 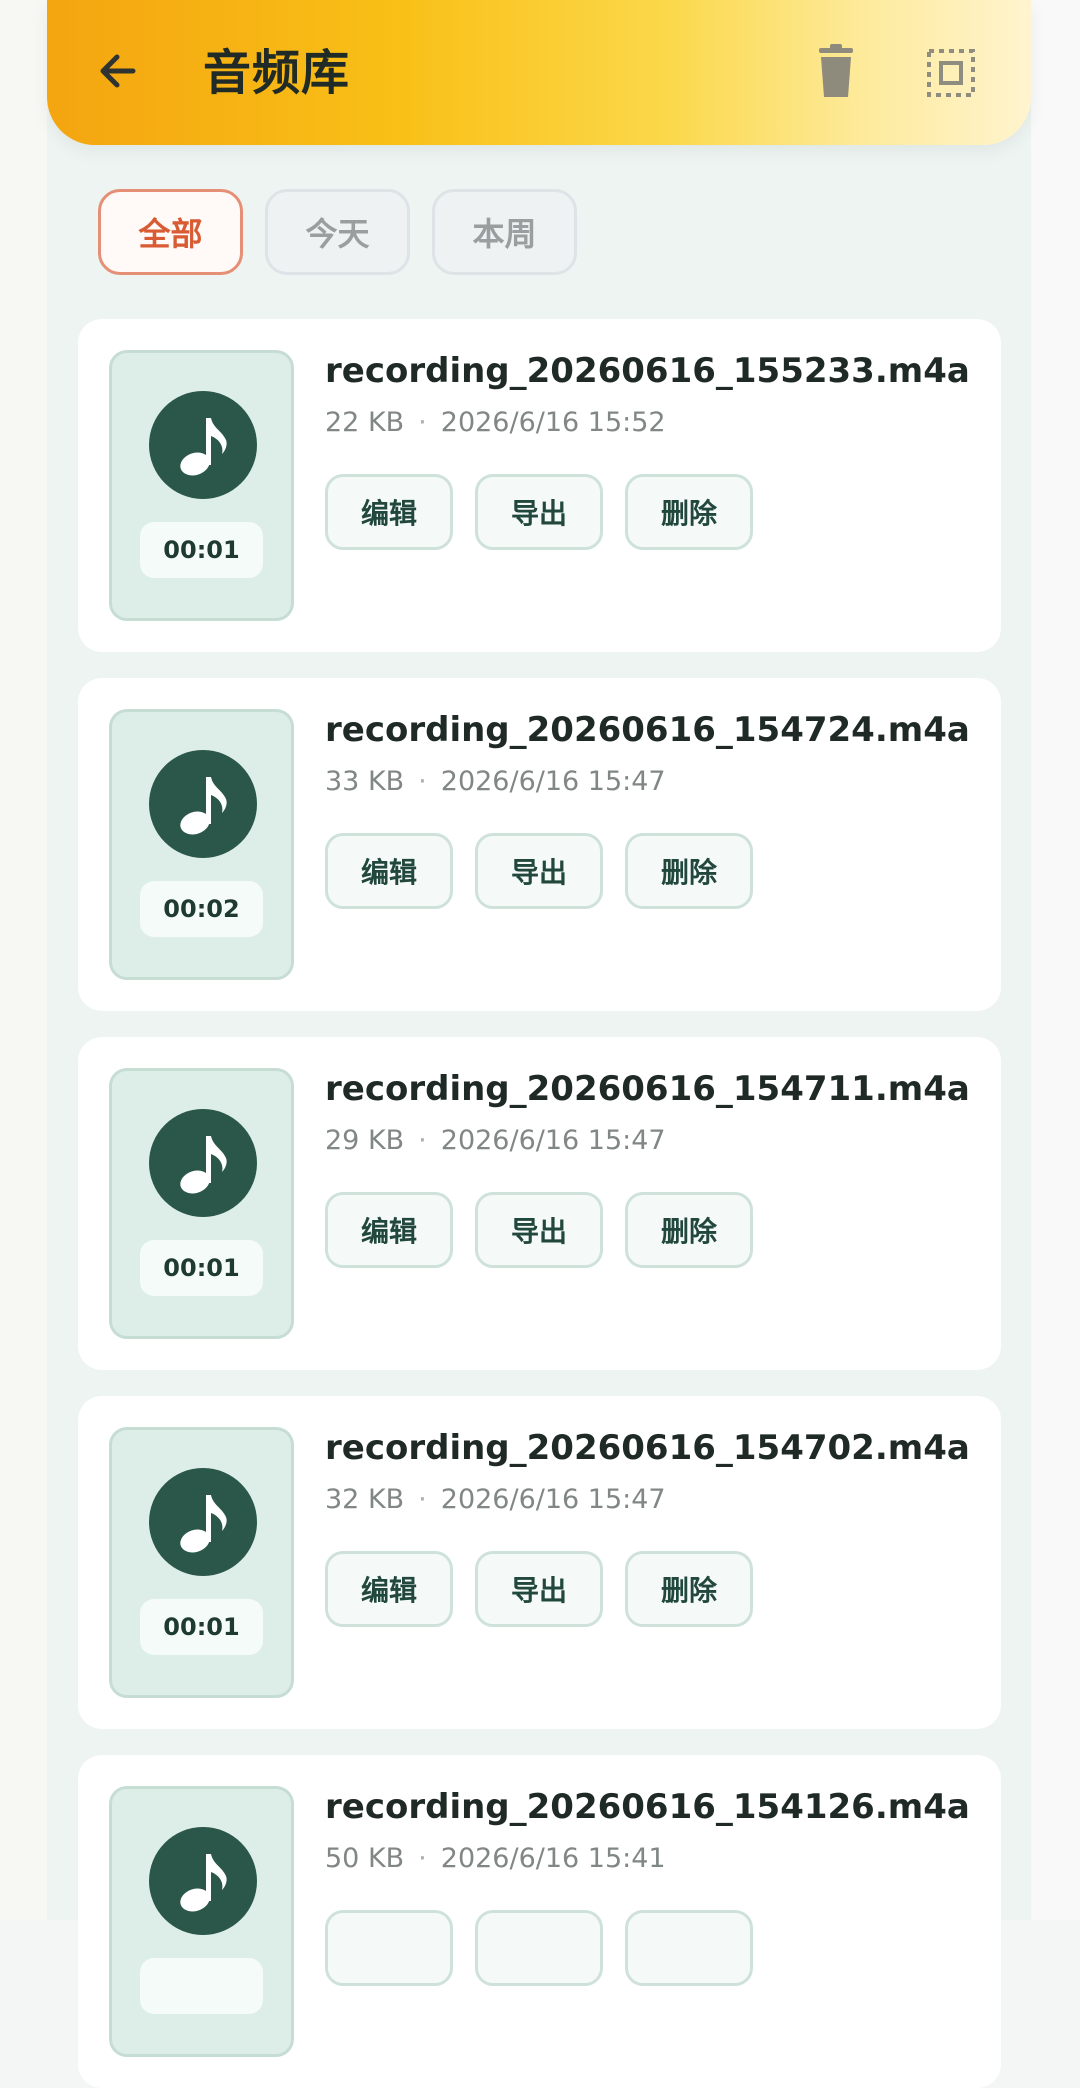 I want to click on file-meta: 33 KB · 2026/6/16 15:47, so click(x=495, y=782).